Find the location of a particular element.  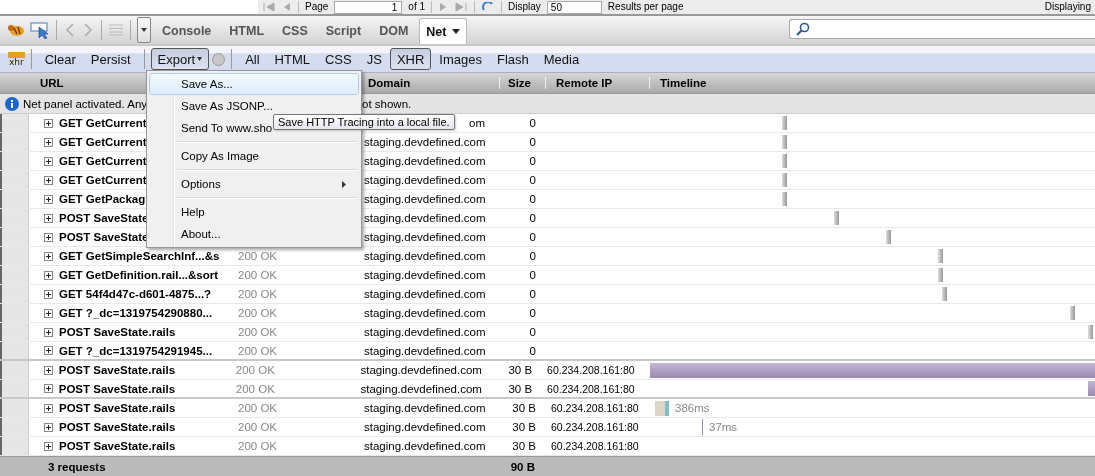

panel-tab: DOM is located at coordinates (394, 31).